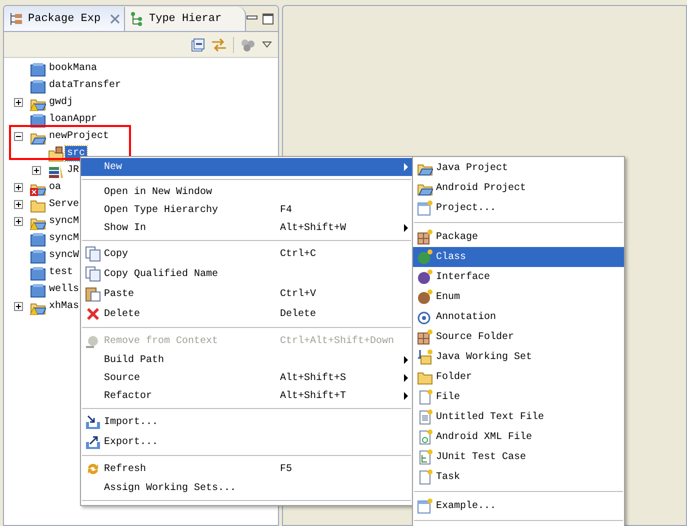 This screenshot has width=687, height=526. What do you see at coordinates (518, 397) in the screenshot?
I see `menu-item: File` at bounding box center [518, 397].